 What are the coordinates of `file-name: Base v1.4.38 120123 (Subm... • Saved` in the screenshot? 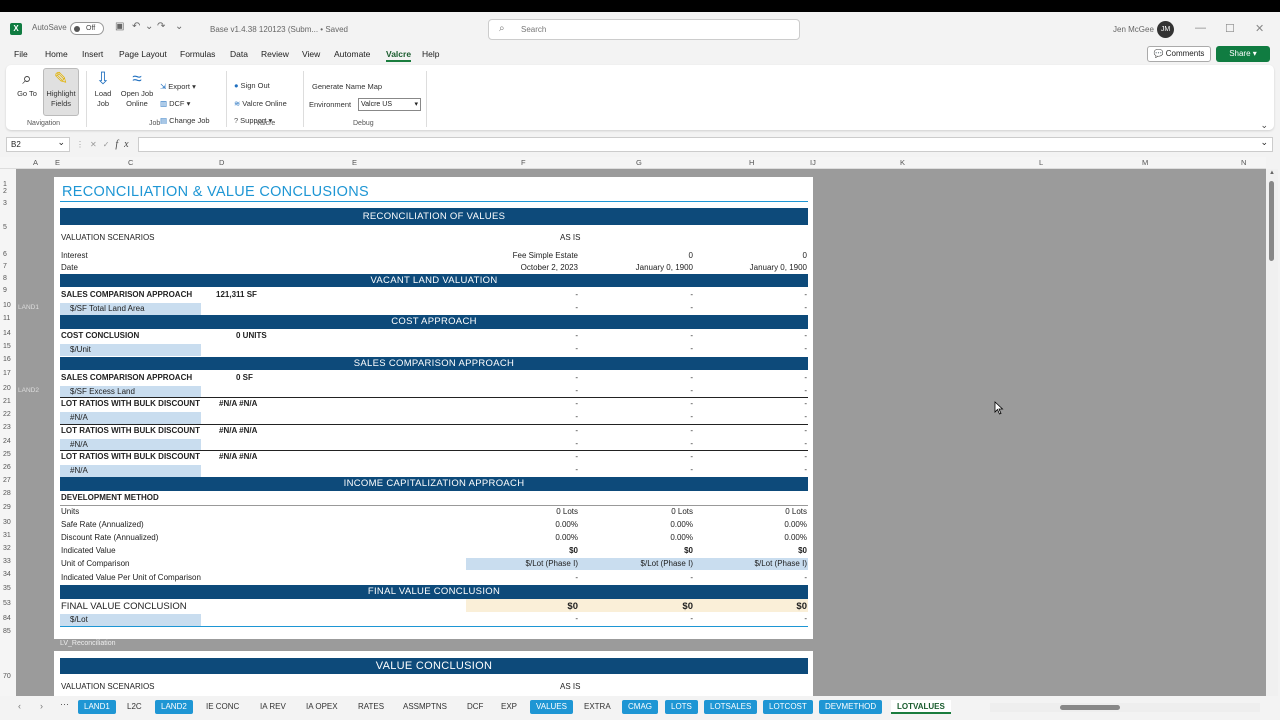 It's located at (279, 29).